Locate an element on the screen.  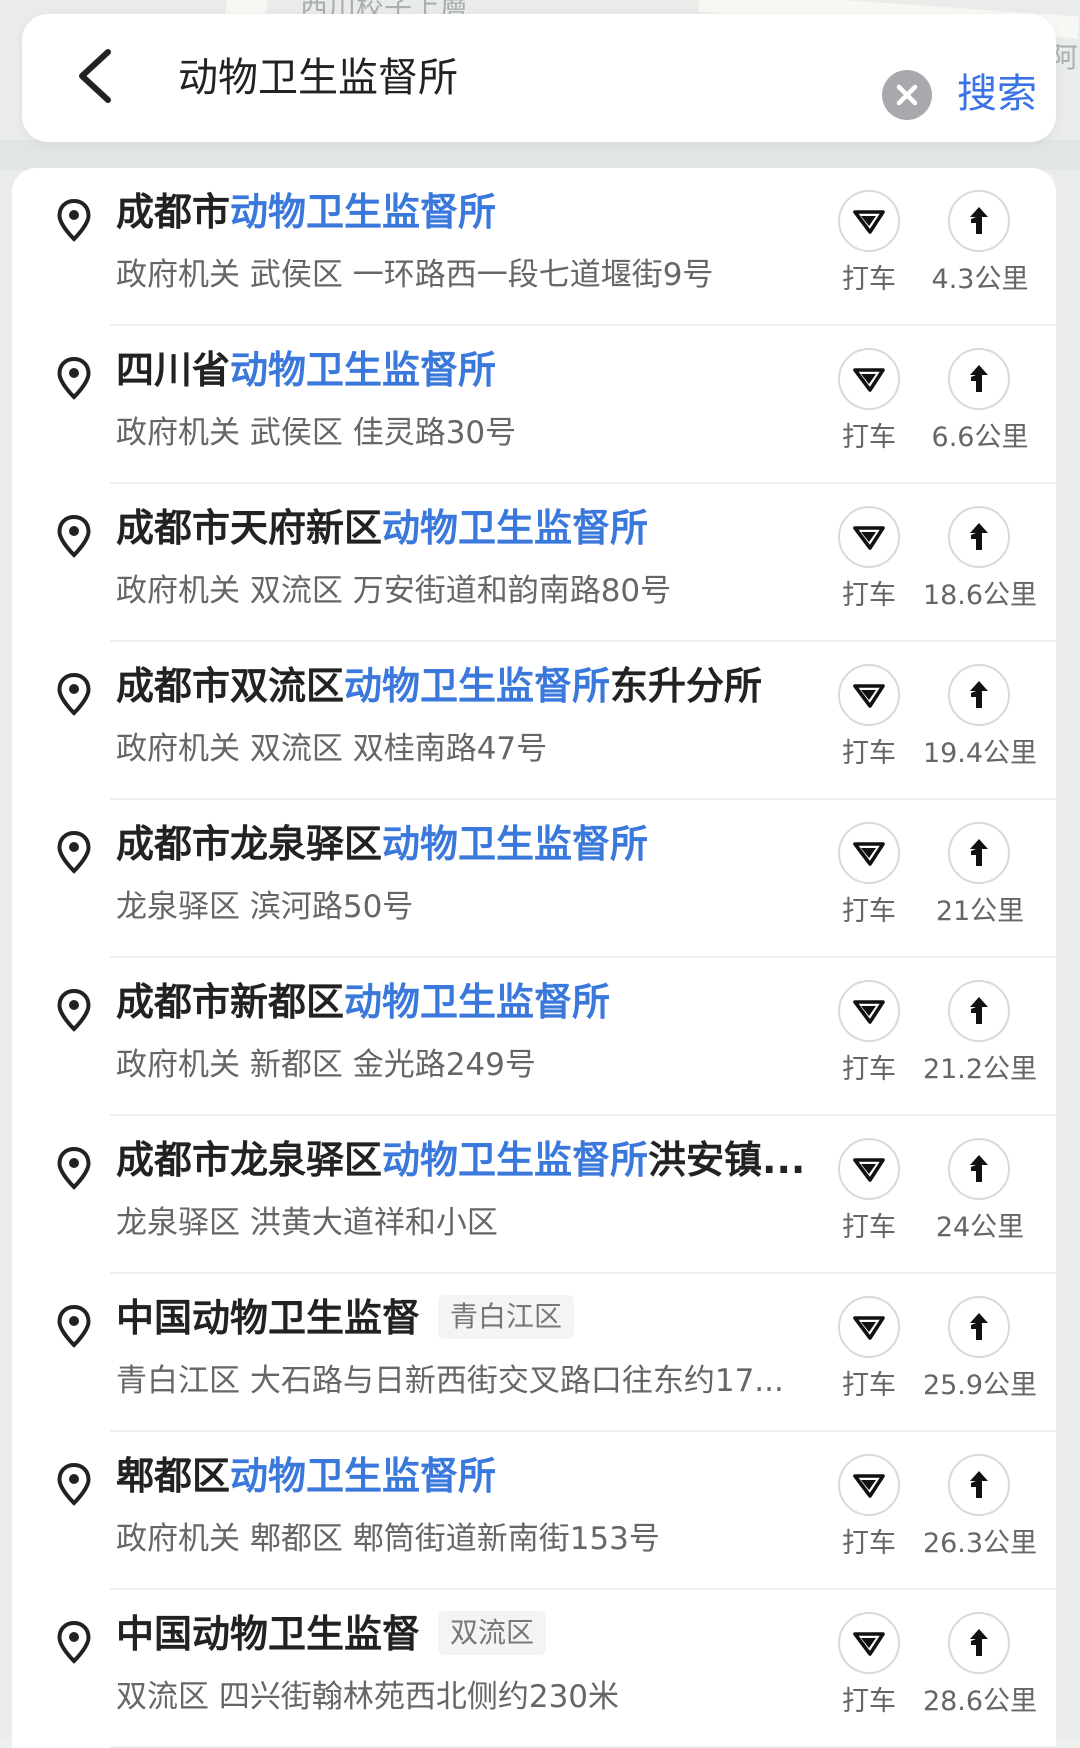
region-tag: 青白江区 is located at coordinates (506, 1316).